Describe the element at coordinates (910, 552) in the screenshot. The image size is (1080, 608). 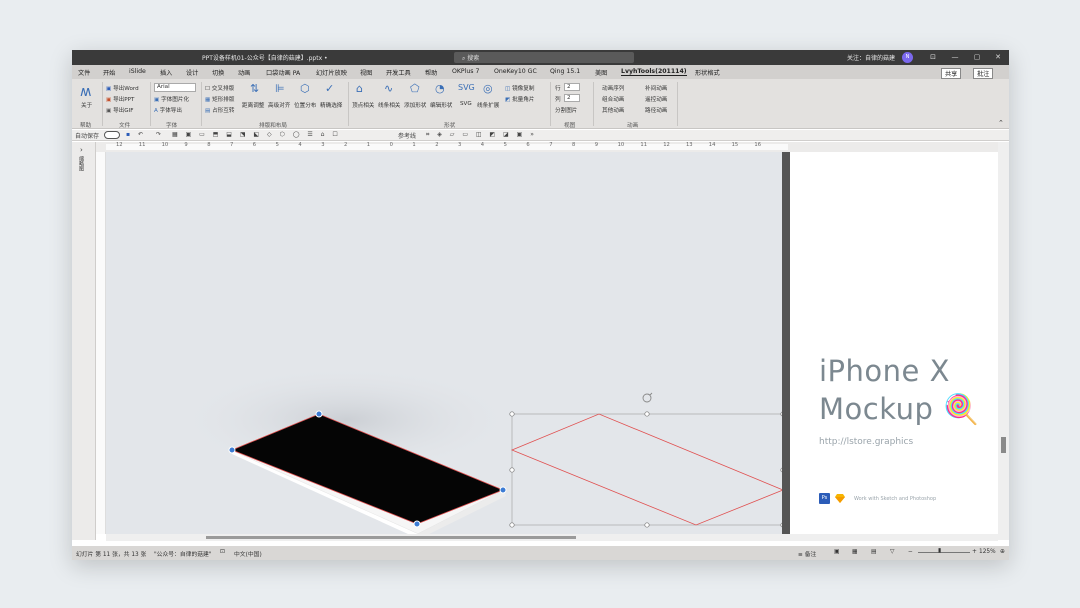
I see `zoom-out-icon: −` at that location.